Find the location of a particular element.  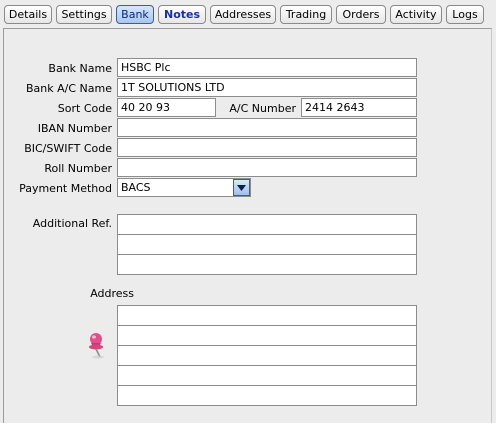

tab-trading: Trading is located at coordinates (306, 14).